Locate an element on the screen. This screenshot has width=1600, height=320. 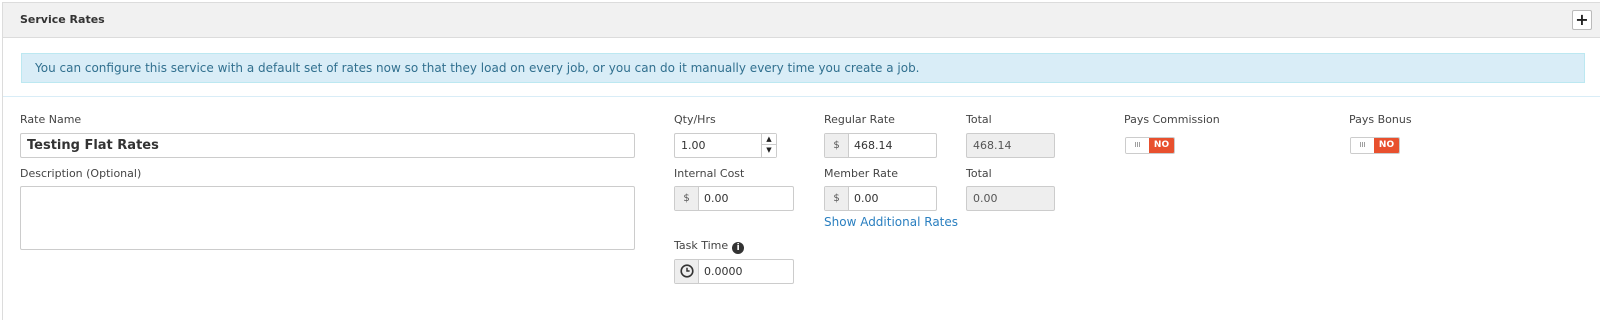
task-time-input: 0.0000 is located at coordinates (734, 271).